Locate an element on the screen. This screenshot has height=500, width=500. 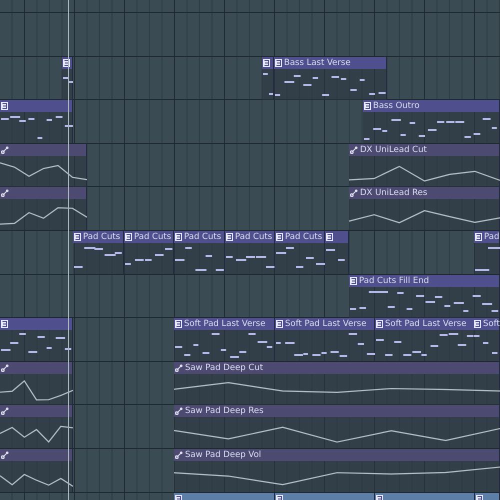
clip-name: Saw Pad Deep Vol is located at coordinates (223, 454).